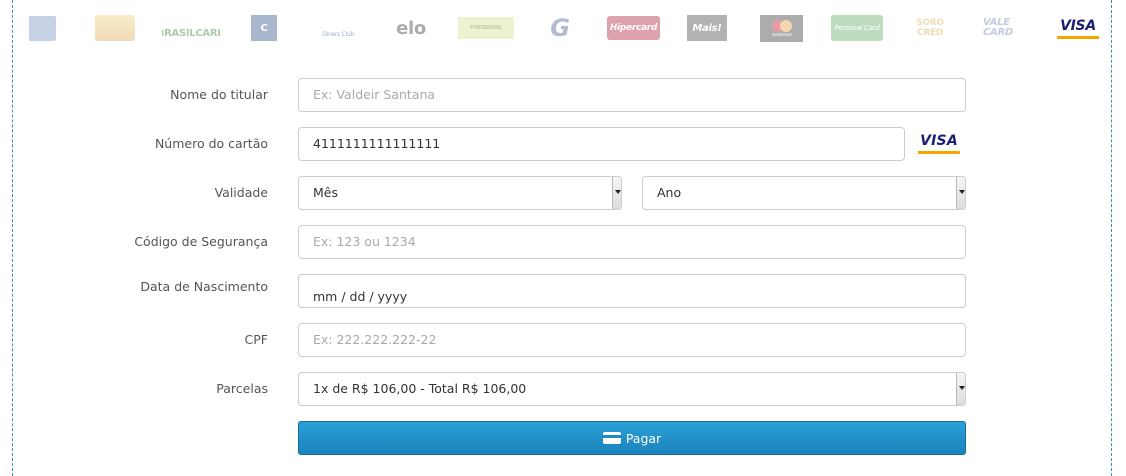 This screenshot has height=476, width=1126. I want to click on cvv-label: Código de Segurança, so click(201, 241).